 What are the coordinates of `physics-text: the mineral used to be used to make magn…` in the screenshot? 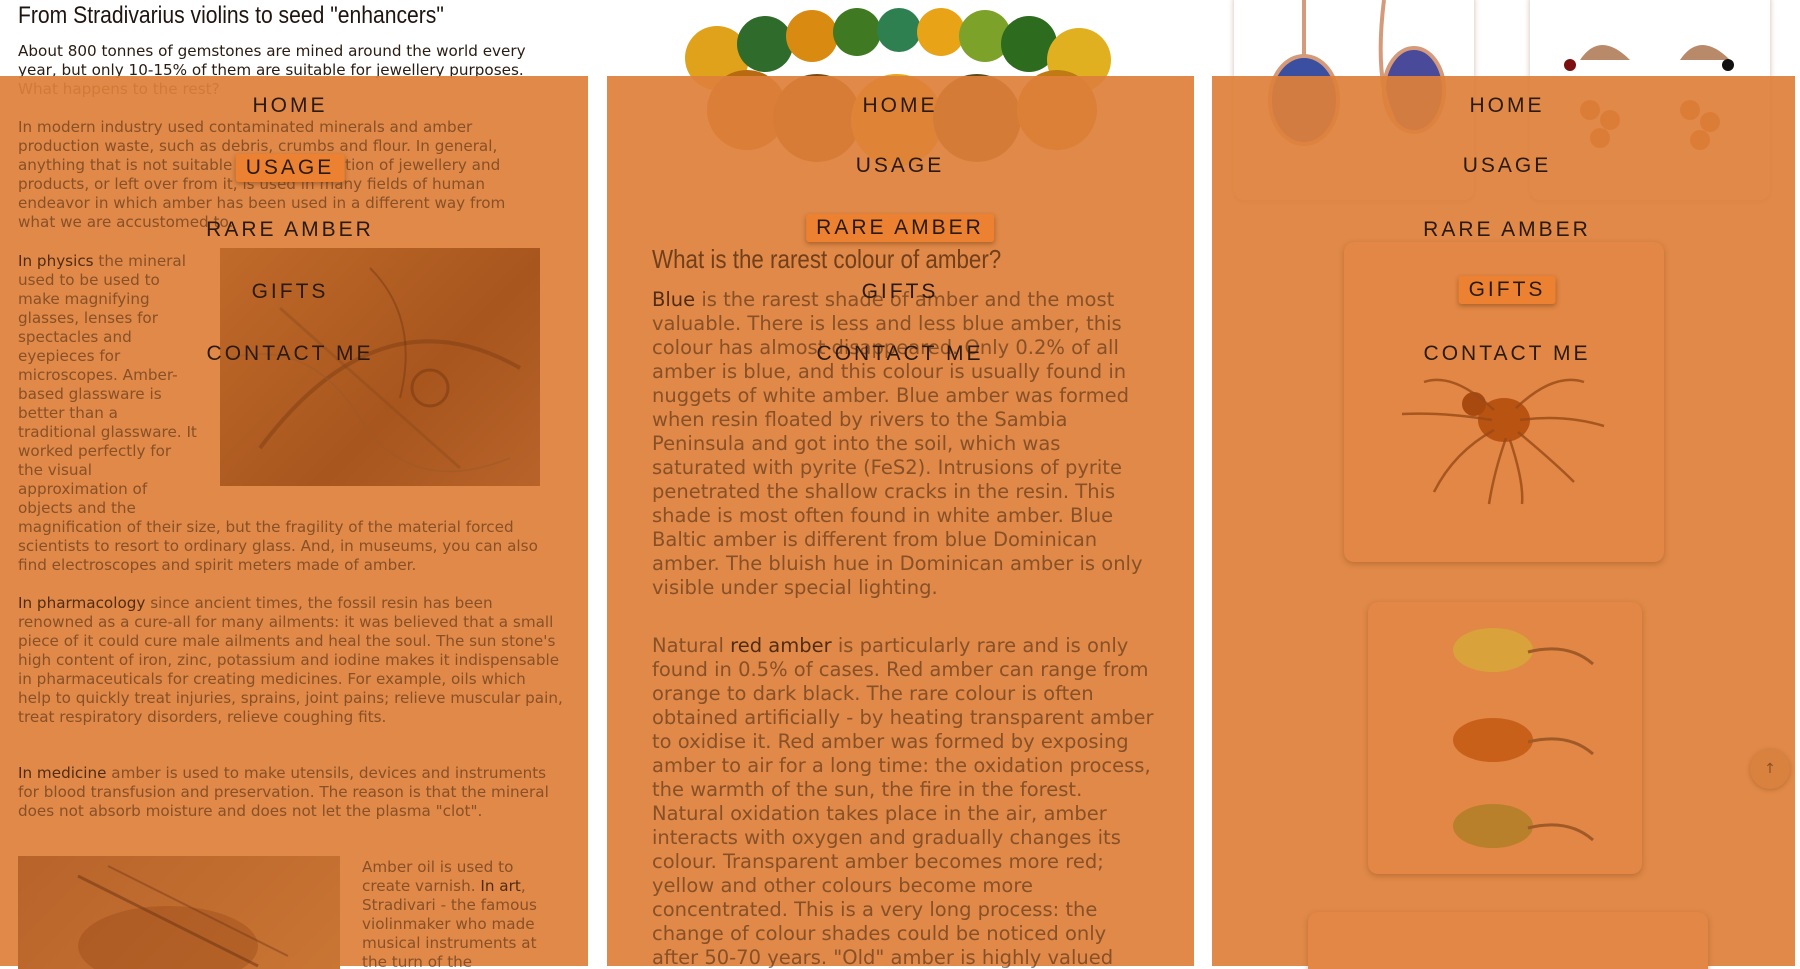 It's located at (107, 384).